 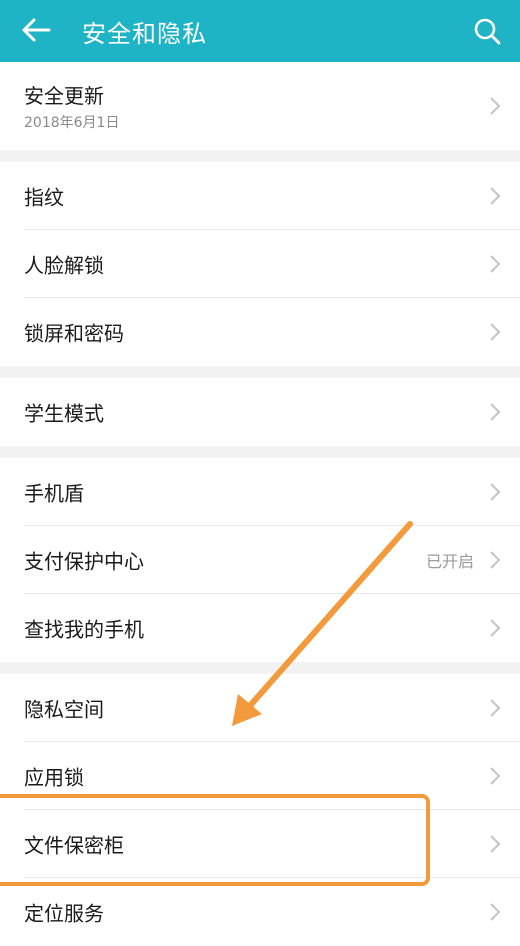 What do you see at coordinates (260, 196) in the screenshot?
I see `fingerprint-item: 指纹` at bounding box center [260, 196].